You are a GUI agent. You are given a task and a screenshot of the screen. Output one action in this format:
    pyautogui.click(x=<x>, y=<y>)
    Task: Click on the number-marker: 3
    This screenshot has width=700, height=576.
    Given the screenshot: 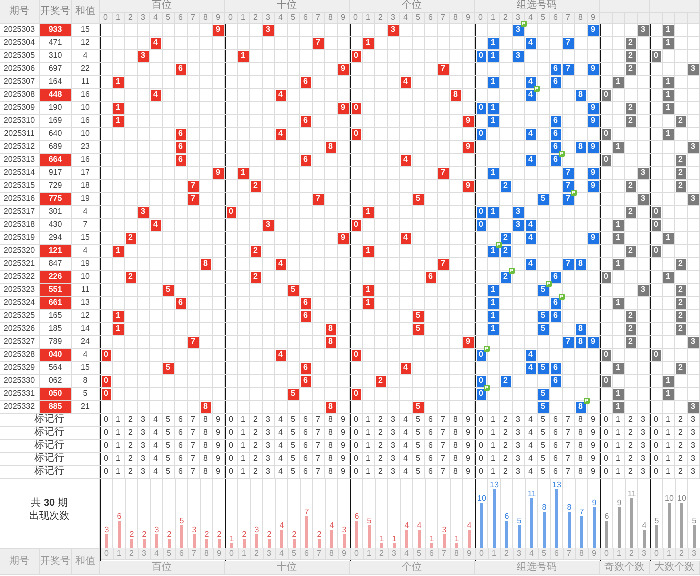 What is the action you would take?
    pyautogui.click(x=693, y=199)
    